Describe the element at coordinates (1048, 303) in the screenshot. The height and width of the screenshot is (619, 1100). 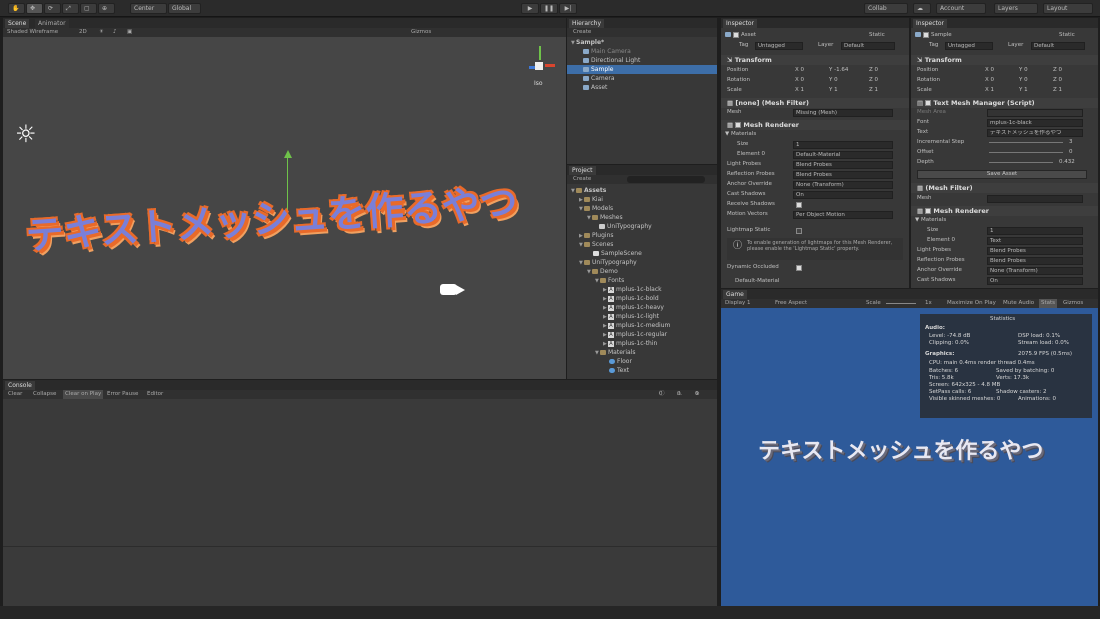
I see `stats-toggle: Stats` at that location.